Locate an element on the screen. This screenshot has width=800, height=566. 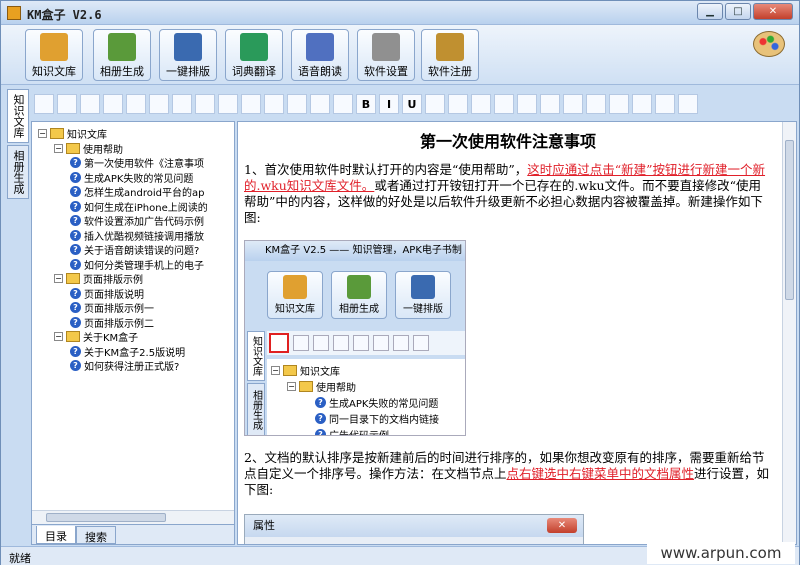
key-icon is located at coordinates (450, 47).